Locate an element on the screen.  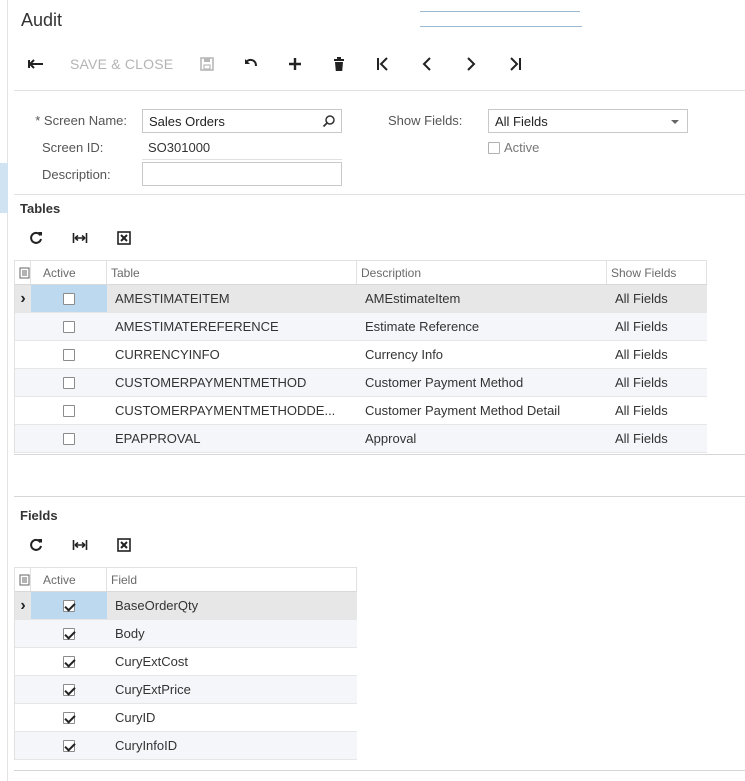
save-close-button: SAVE & CLOSE is located at coordinates (121, 64).